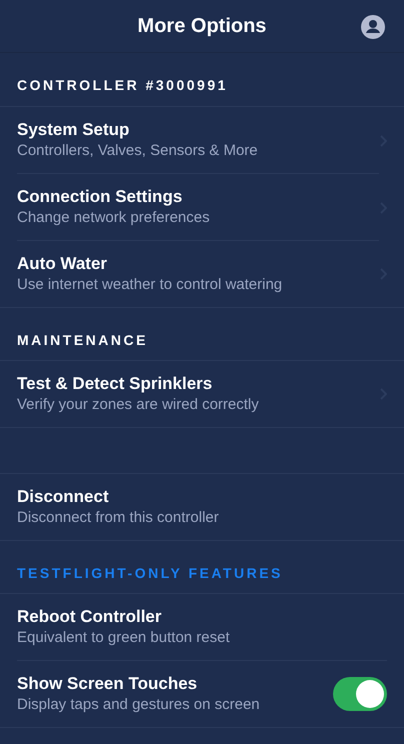 This screenshot has width=404, height=744. What do you see at coordinates (82, 340) in the screenshot?
I see `section-heading: MAINTENANCE` at bounding box center [82, 340].